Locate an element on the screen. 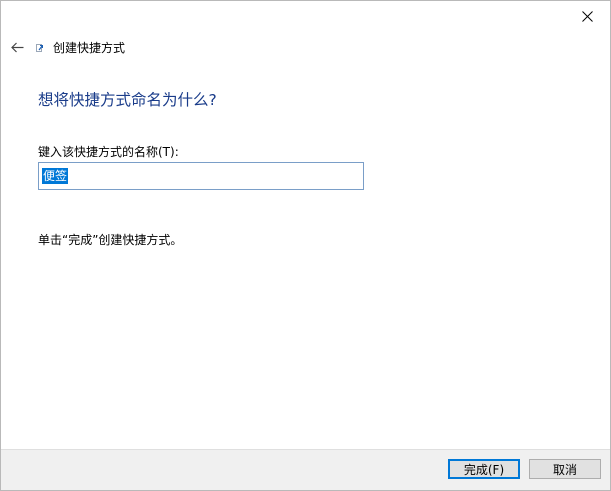 Image resolution: width=611 pixels, height=491 pixels. arrow-left-icon is located at coordinates (16, 47).